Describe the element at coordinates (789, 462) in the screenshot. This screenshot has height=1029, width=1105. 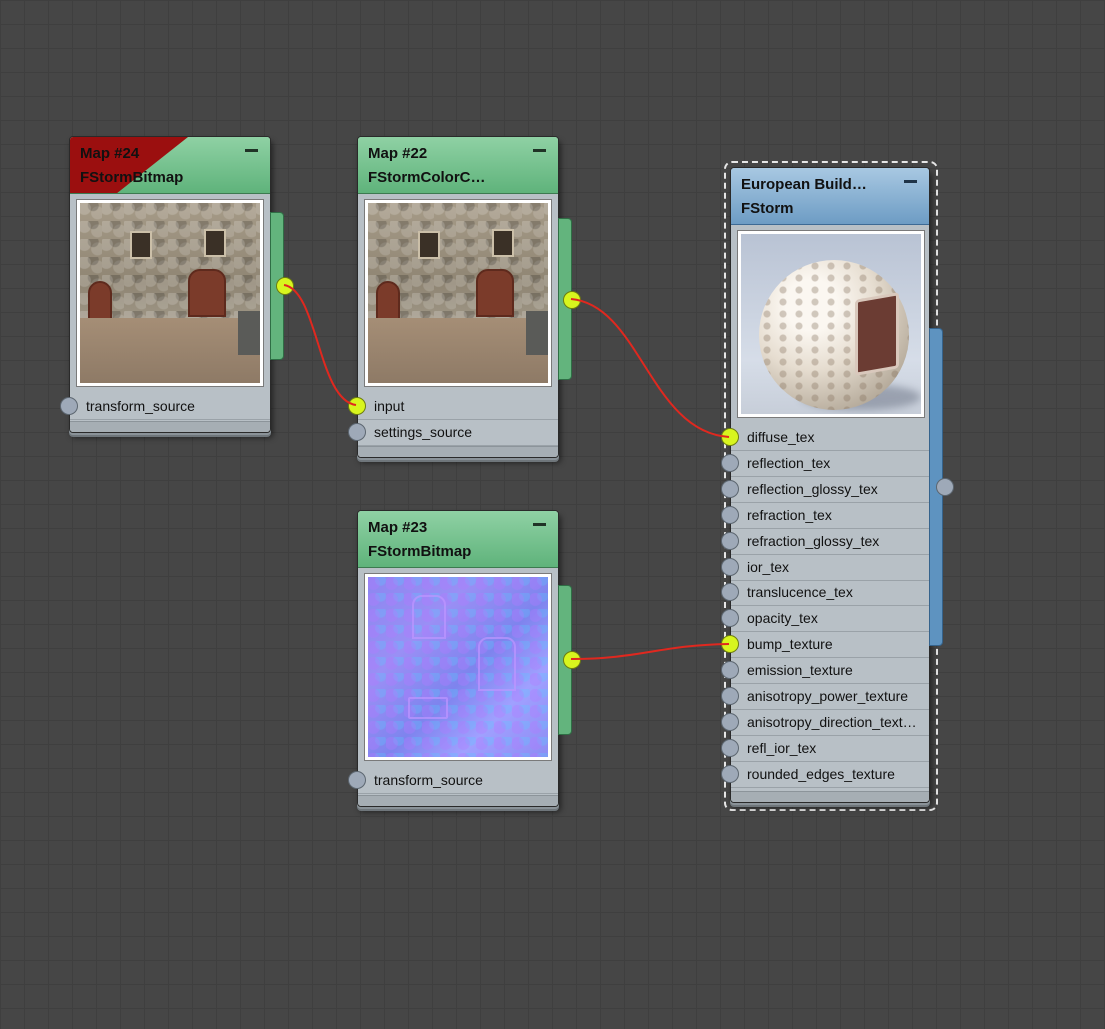
I see `slot-label: reflection_tex` at that location.